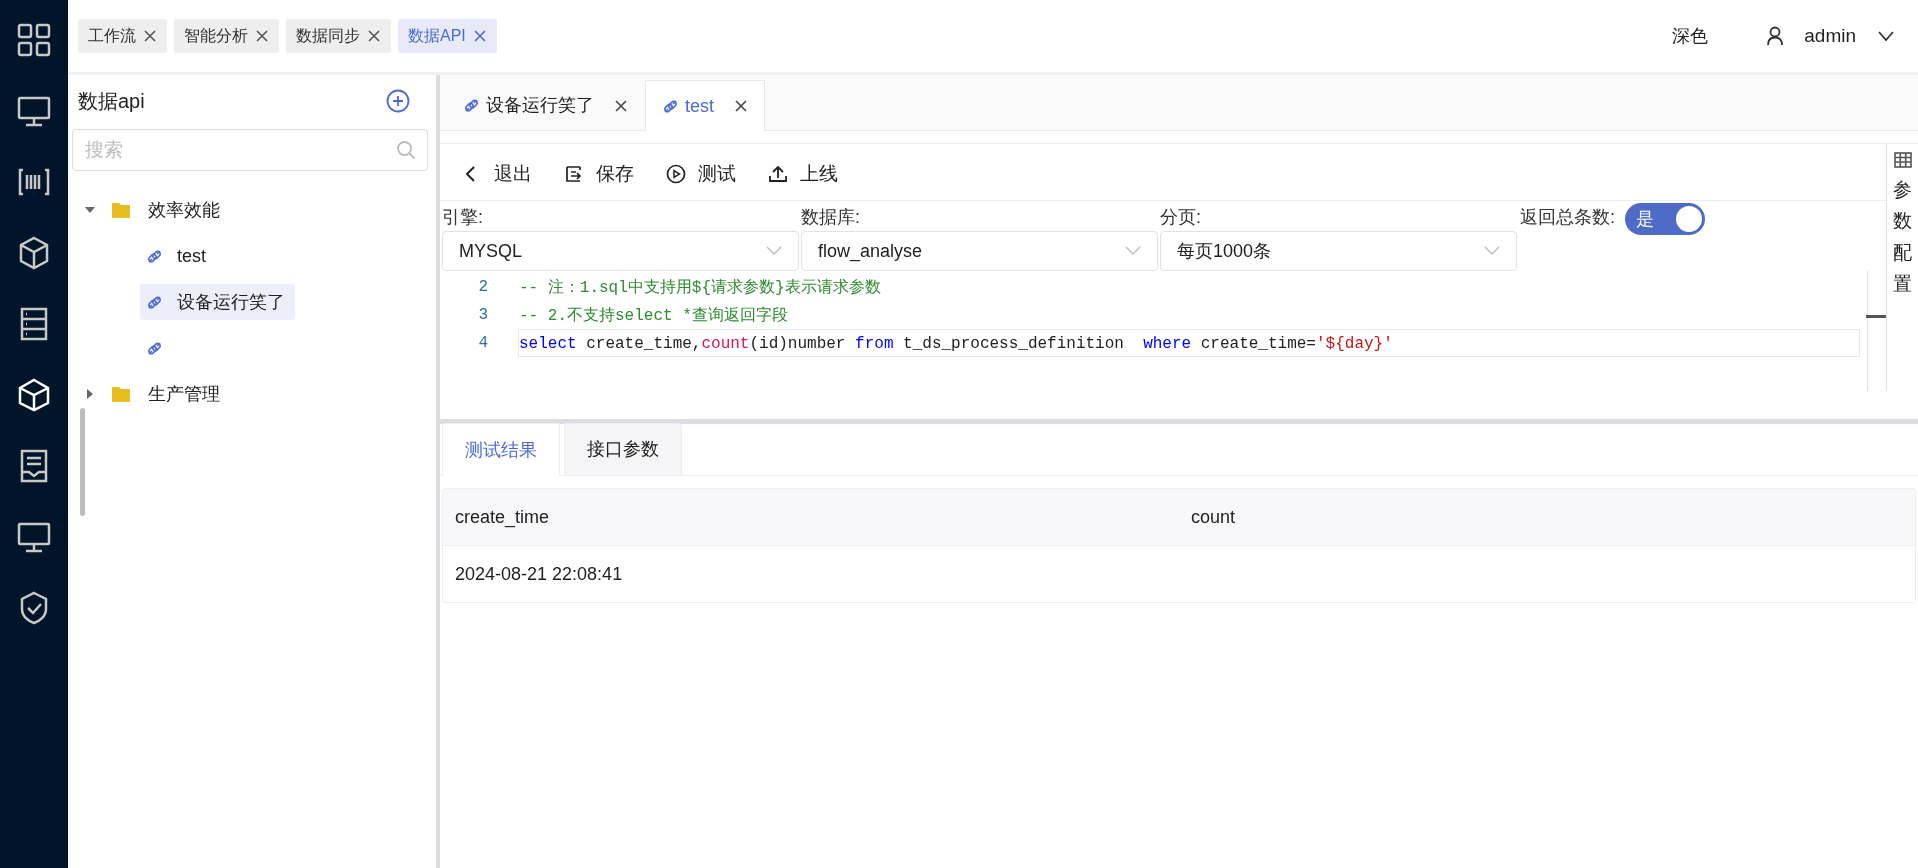 The width and height of the screenshot is (1918, 868). What do you see at coordinates (676, 174) in the screenshot?
I see `play-icon` at bounding box center [676, 174].